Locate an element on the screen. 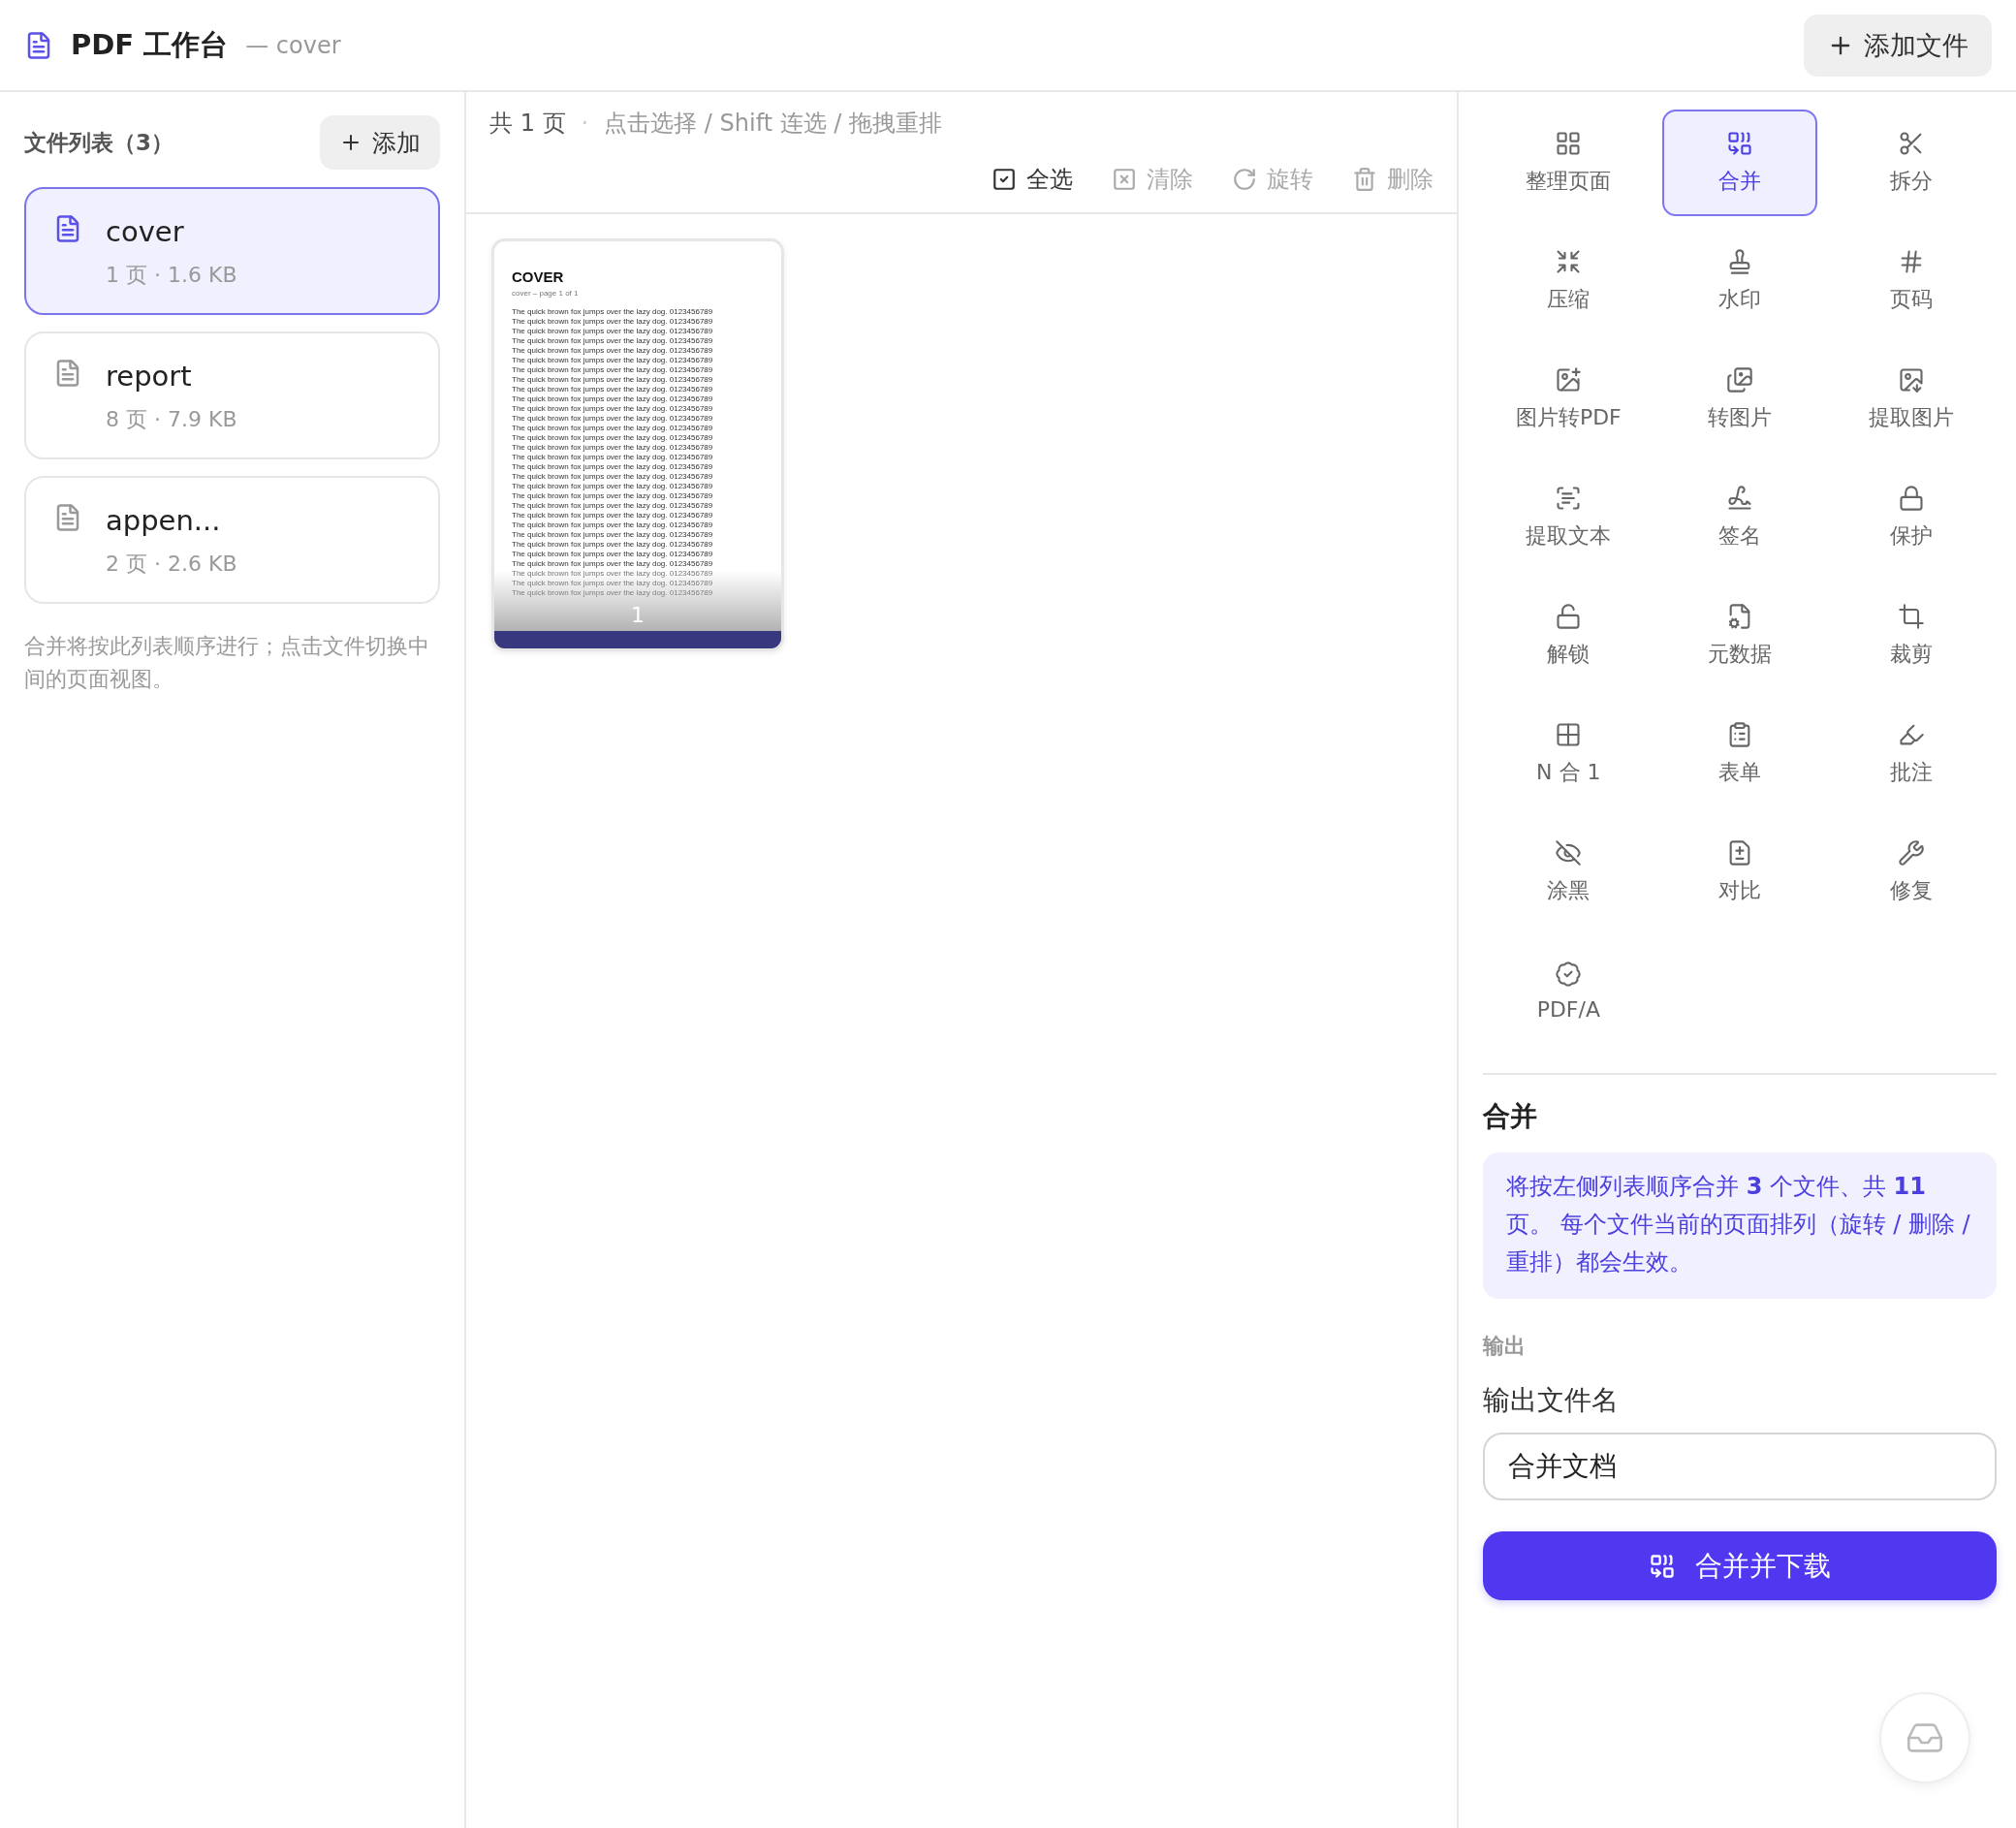  tool-button: 批注 is located at coordinates (1911, 754).